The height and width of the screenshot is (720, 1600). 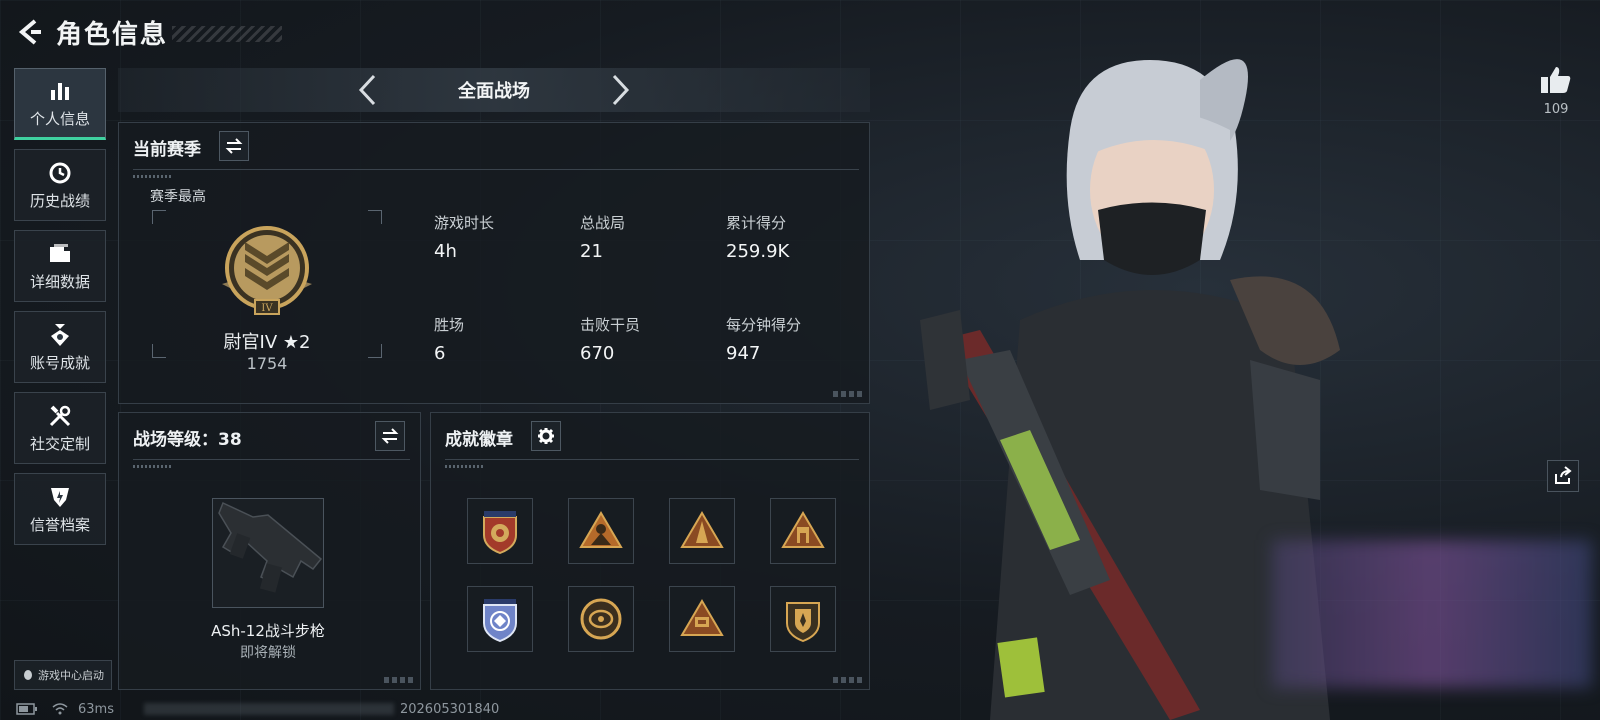 What do you see at coordinates (28, 675) in the screenshot?
I see `qq-icon` at bounding box center [28, 675].